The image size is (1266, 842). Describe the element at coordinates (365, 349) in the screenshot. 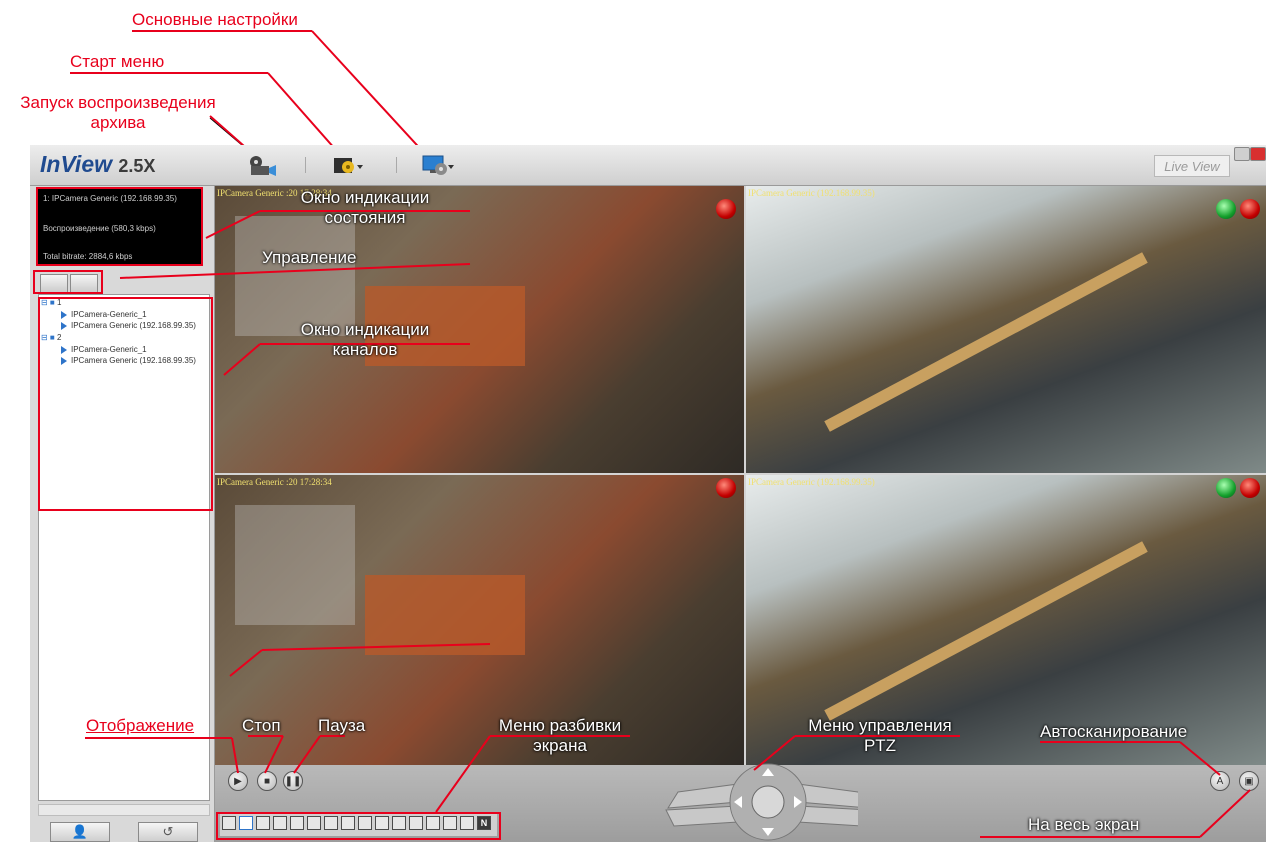

I see `label-channel-line2: каналов` at that location.